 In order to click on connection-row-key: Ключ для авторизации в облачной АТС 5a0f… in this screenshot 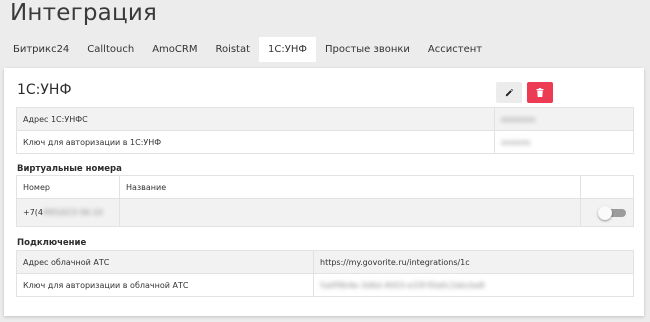, I will do `click(325, 285)`.